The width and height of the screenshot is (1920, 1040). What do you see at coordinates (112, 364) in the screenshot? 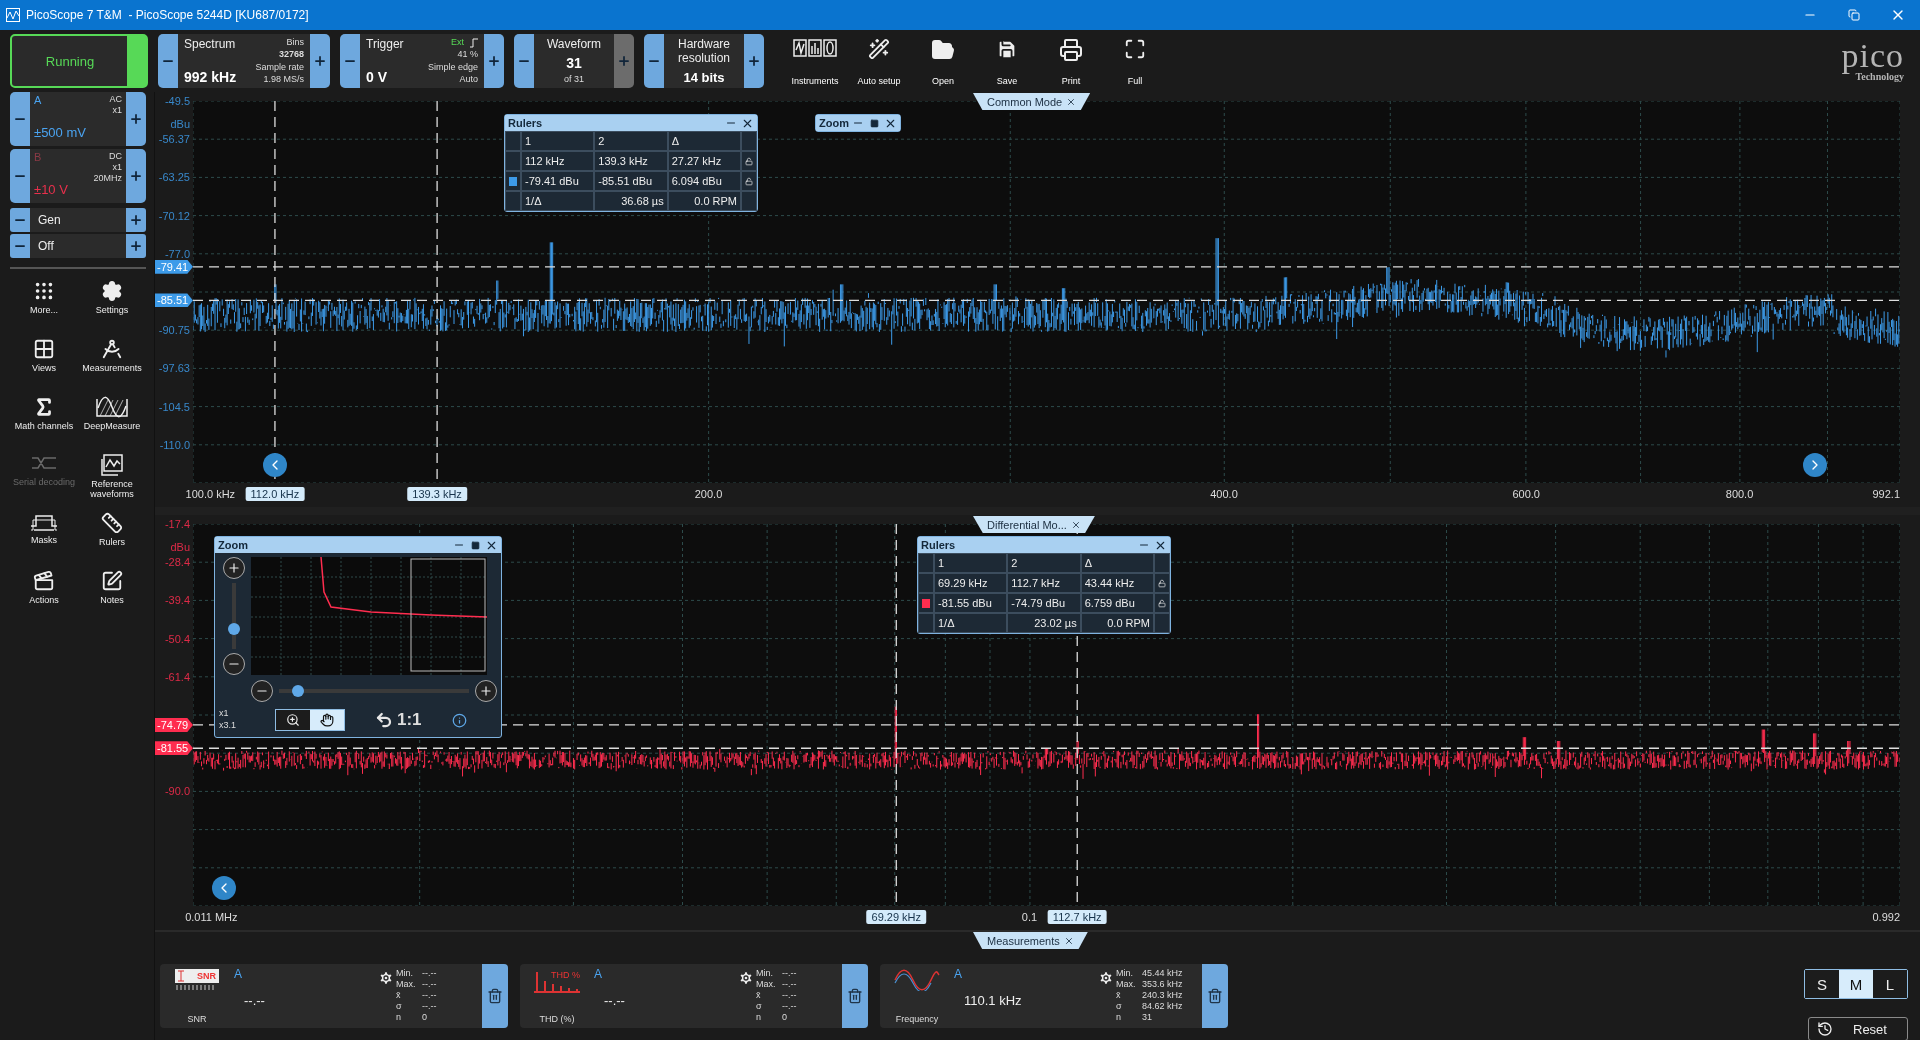
I see `measurements-tool-button: Measurements` at bounding box center [112, 364].